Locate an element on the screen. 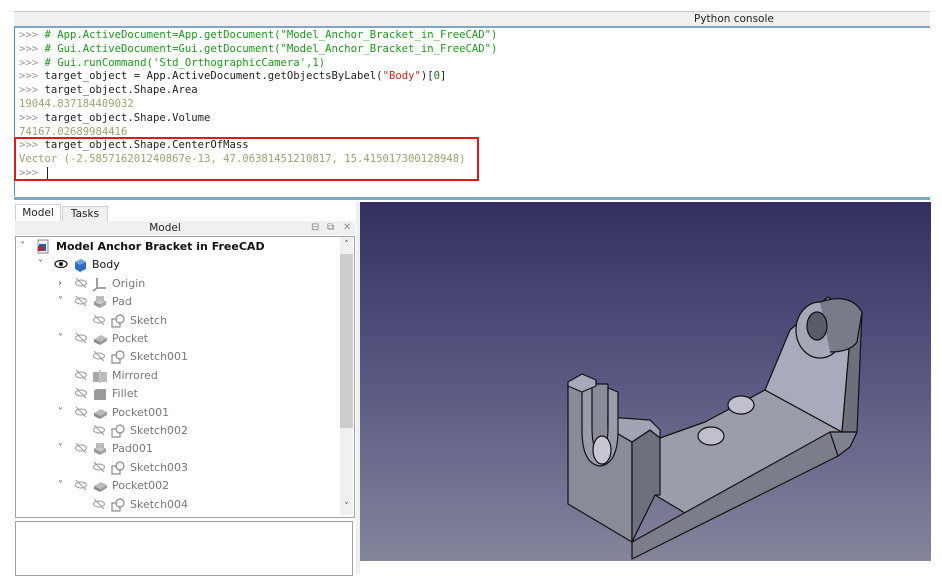  tree-item-sketch002: Sketch002 is located at coordinates (178, 431).